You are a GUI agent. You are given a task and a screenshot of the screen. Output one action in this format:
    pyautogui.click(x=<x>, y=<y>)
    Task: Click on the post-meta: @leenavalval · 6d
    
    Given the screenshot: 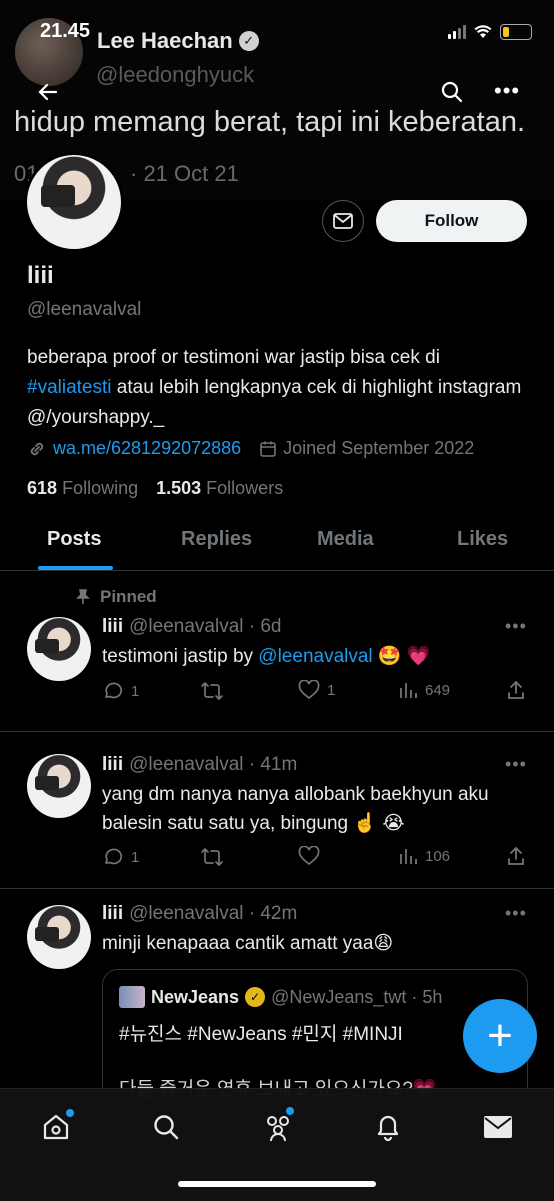 What is the action you would take?
    pyautogui.click(x=205, y=626)
    